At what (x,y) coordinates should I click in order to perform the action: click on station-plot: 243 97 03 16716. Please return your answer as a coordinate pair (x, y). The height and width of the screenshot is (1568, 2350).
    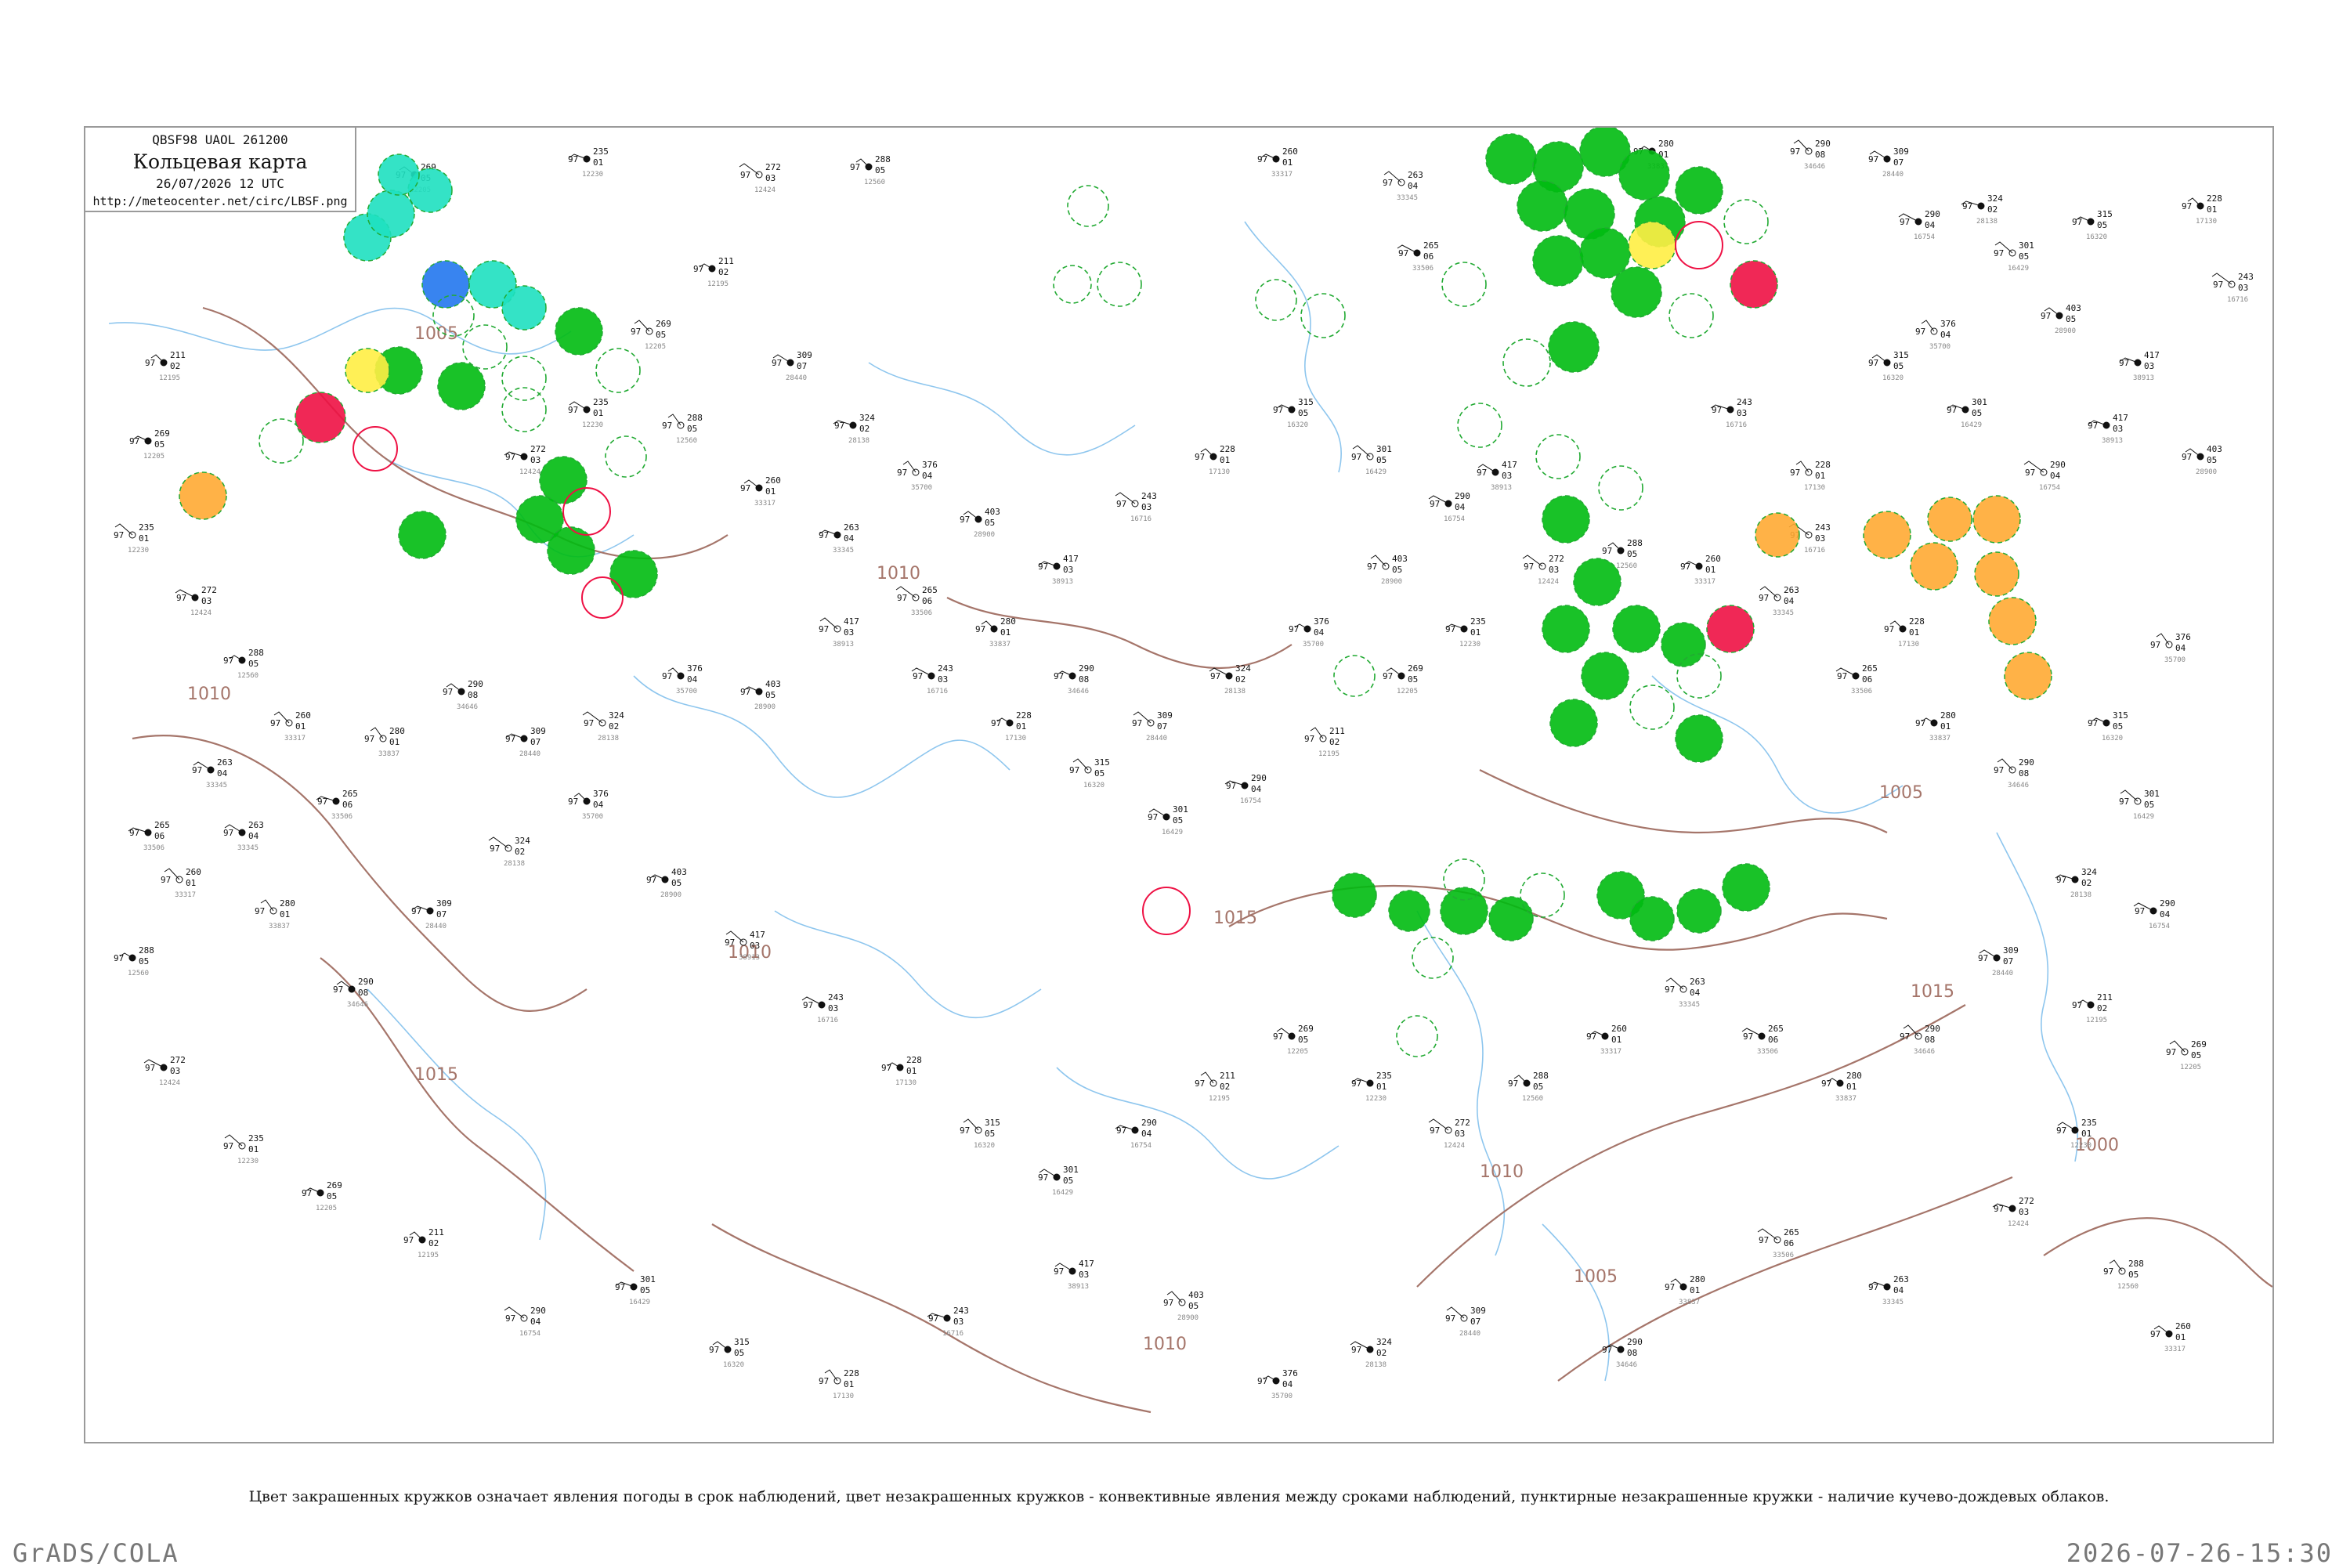
    Looking at the image, I should click on (1731, 413).